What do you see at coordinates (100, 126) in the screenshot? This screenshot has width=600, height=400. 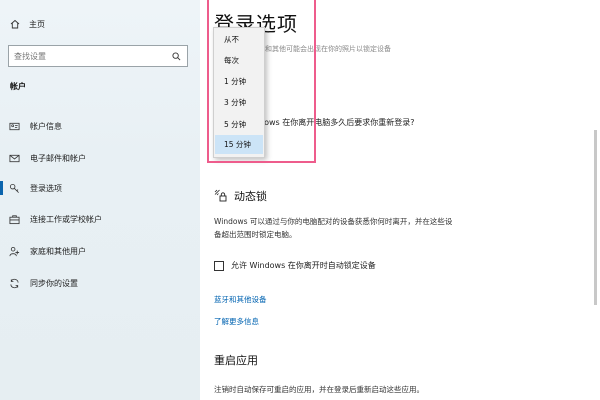 I see `sidebar-item-account-info: 帐户信息` at bounding box center [100, 126].